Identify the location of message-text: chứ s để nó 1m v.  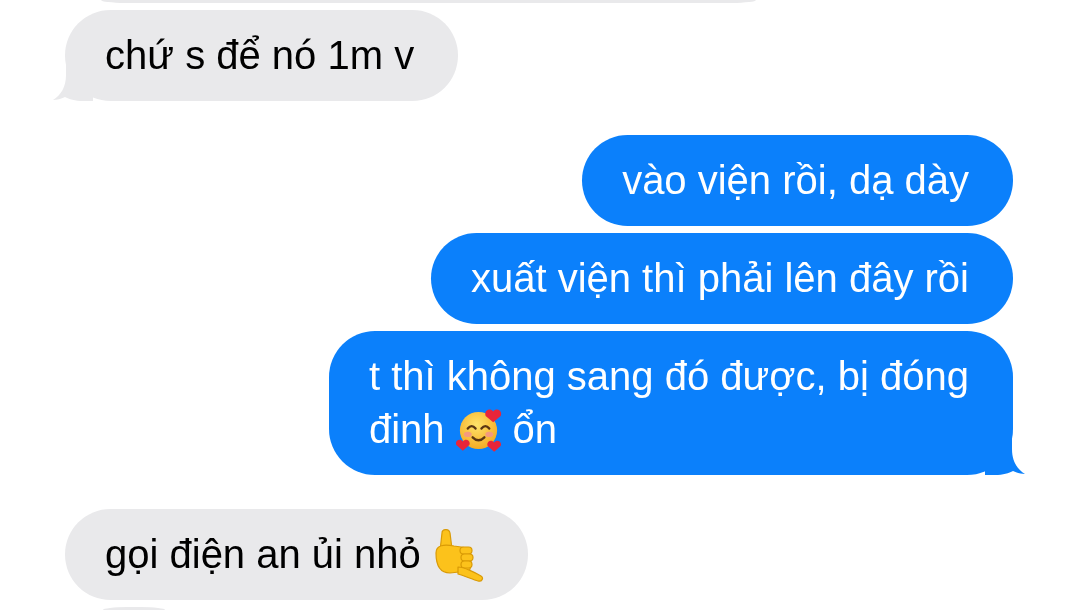
(260, 55).